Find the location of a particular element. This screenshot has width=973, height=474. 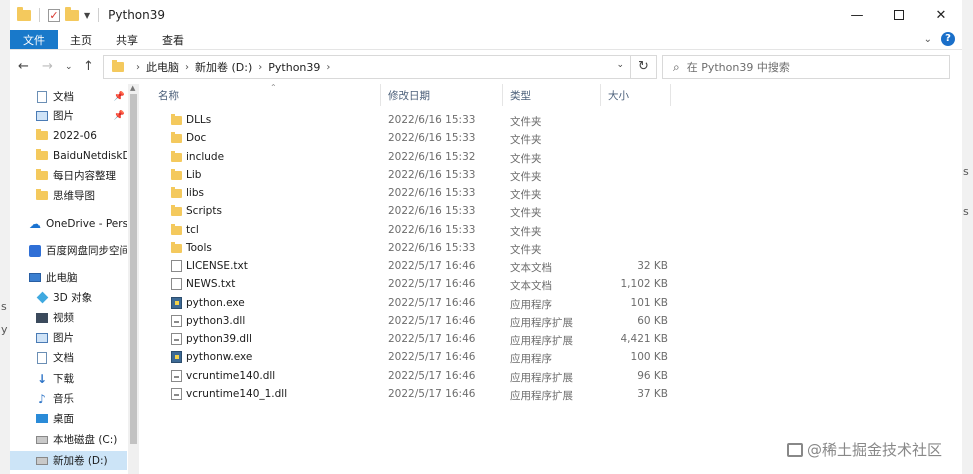

table-row: libs 2022/6/16 15:33 文件夹 is located at coordinates (551, 193).